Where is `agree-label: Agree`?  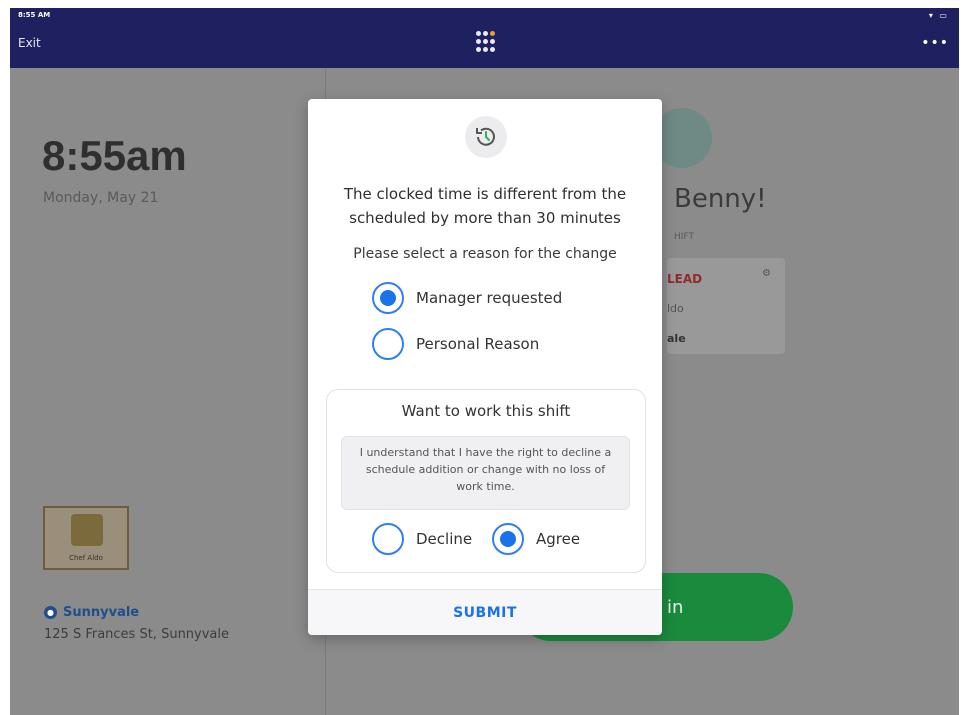
agree-label: Agree is located at coordinates (558, 539).